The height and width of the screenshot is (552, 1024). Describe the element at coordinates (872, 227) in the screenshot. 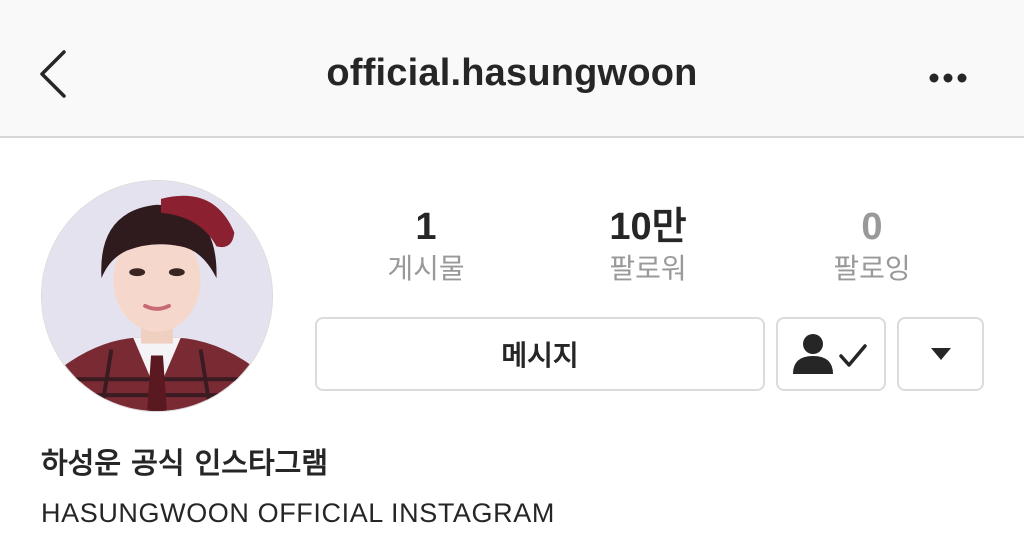

I see `following-count: 0` at that location.